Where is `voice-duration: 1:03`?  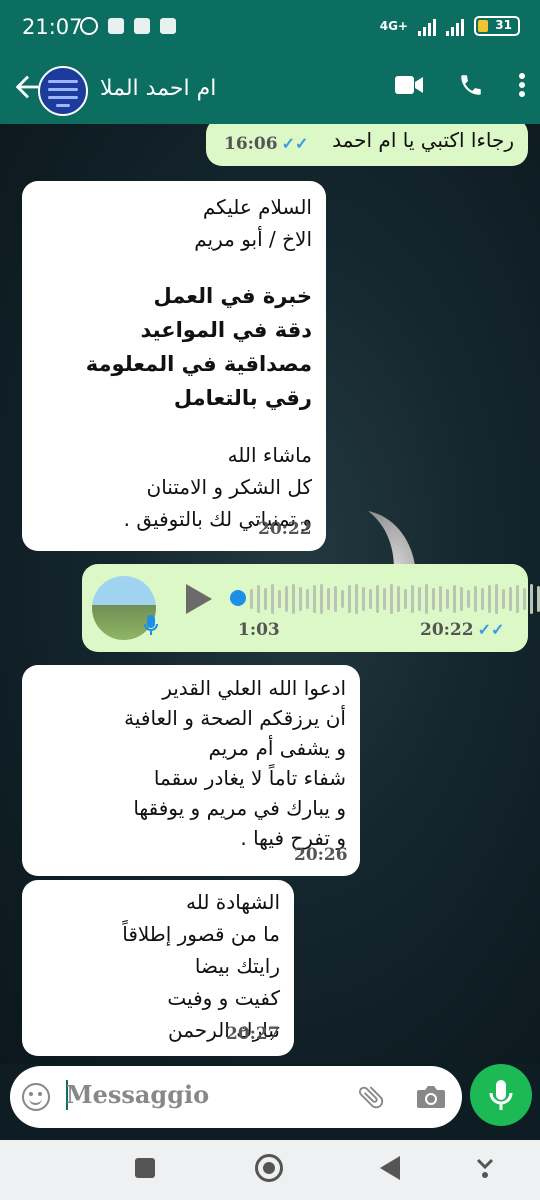
voice-duration: 1:03 is located at coordinates (259, 630).